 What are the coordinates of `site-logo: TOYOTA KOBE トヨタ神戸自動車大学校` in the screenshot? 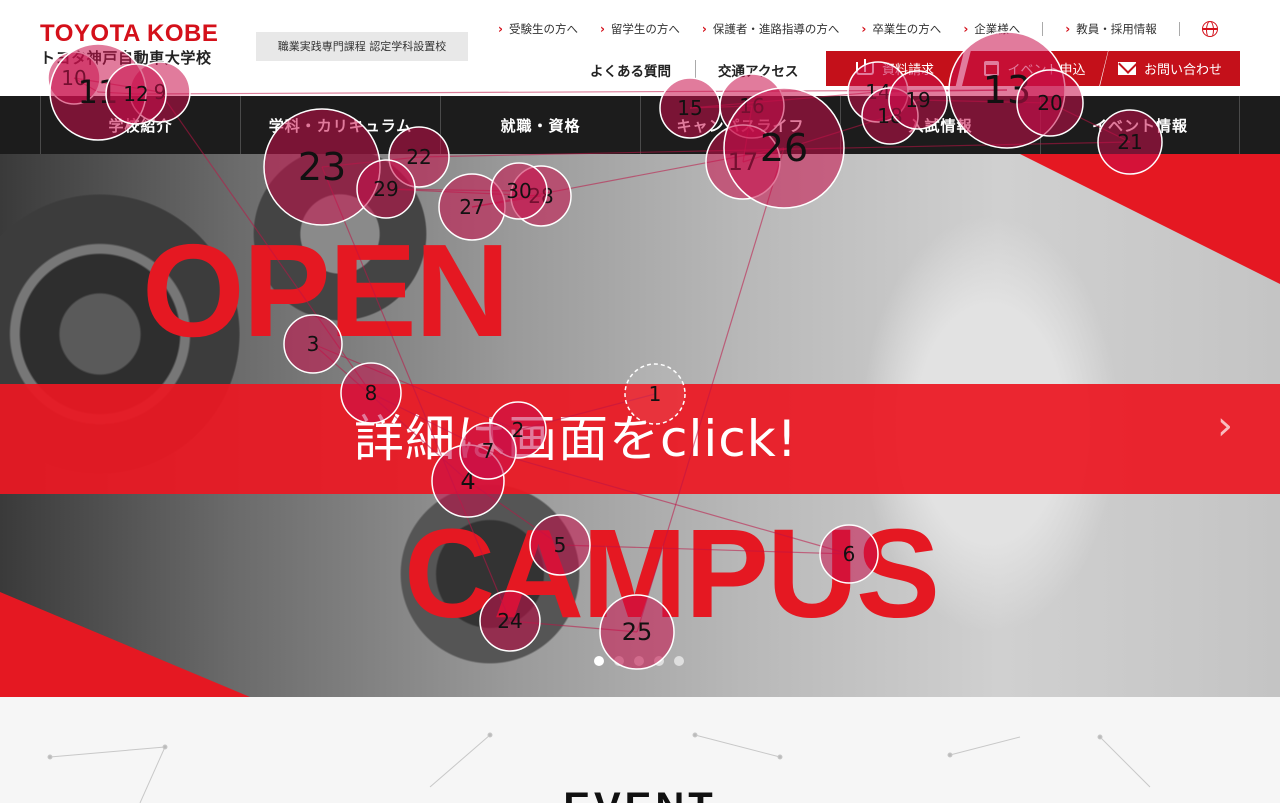 It's located at (136, 45).